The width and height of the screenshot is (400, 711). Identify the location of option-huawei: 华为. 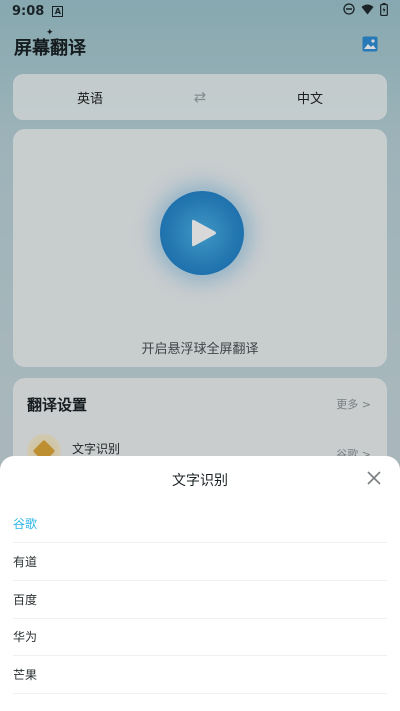
(200, 637).